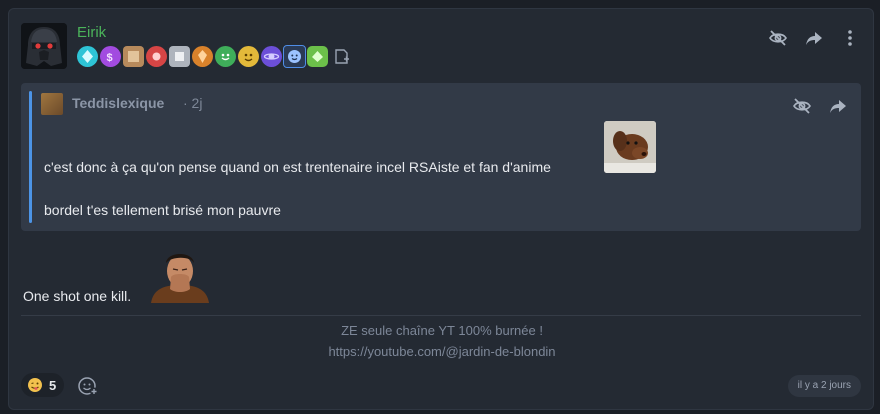  I want to click on blue-face-badge-icon, so click(294, 56).